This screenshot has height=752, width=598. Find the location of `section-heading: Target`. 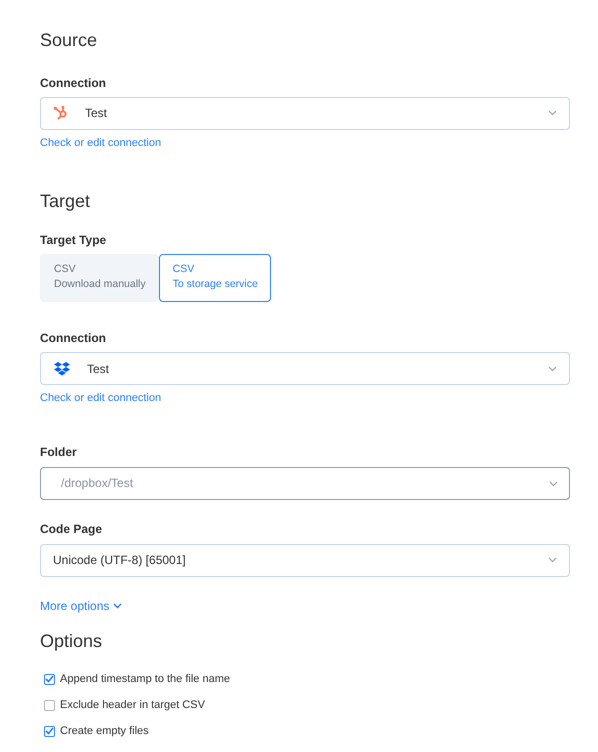

section-heading: Target is located at coordinates (66, 202).